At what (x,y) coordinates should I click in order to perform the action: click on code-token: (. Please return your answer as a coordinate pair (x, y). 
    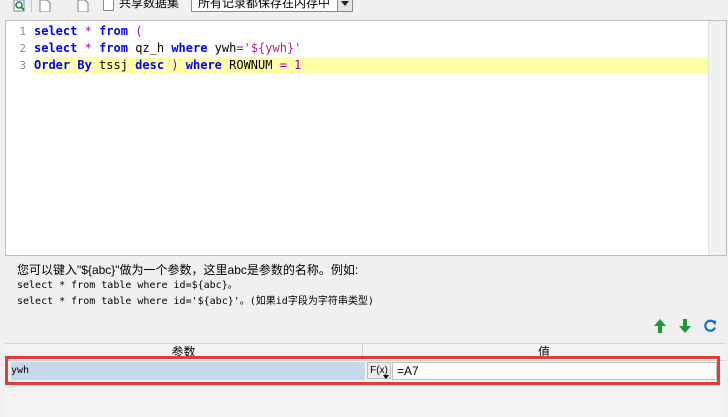
    Looking at the image, I should click on (139, 31).